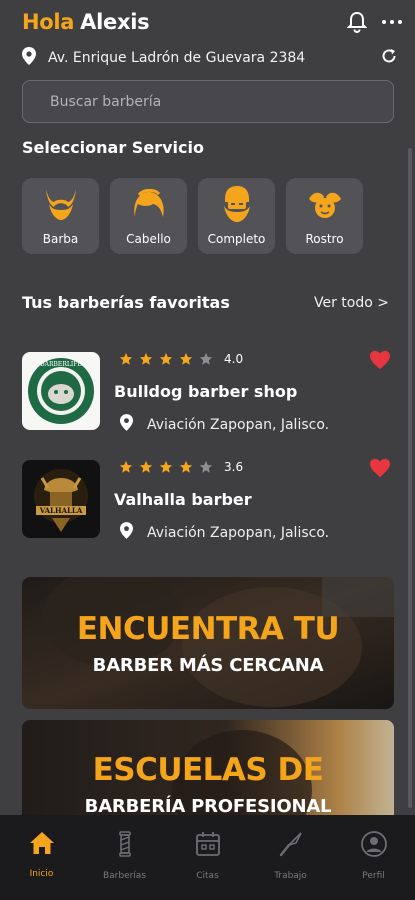  Describe the element at coordinates (113, 147) in the screenshot. I see `services-title: Seleccionar Servicio` at that location.